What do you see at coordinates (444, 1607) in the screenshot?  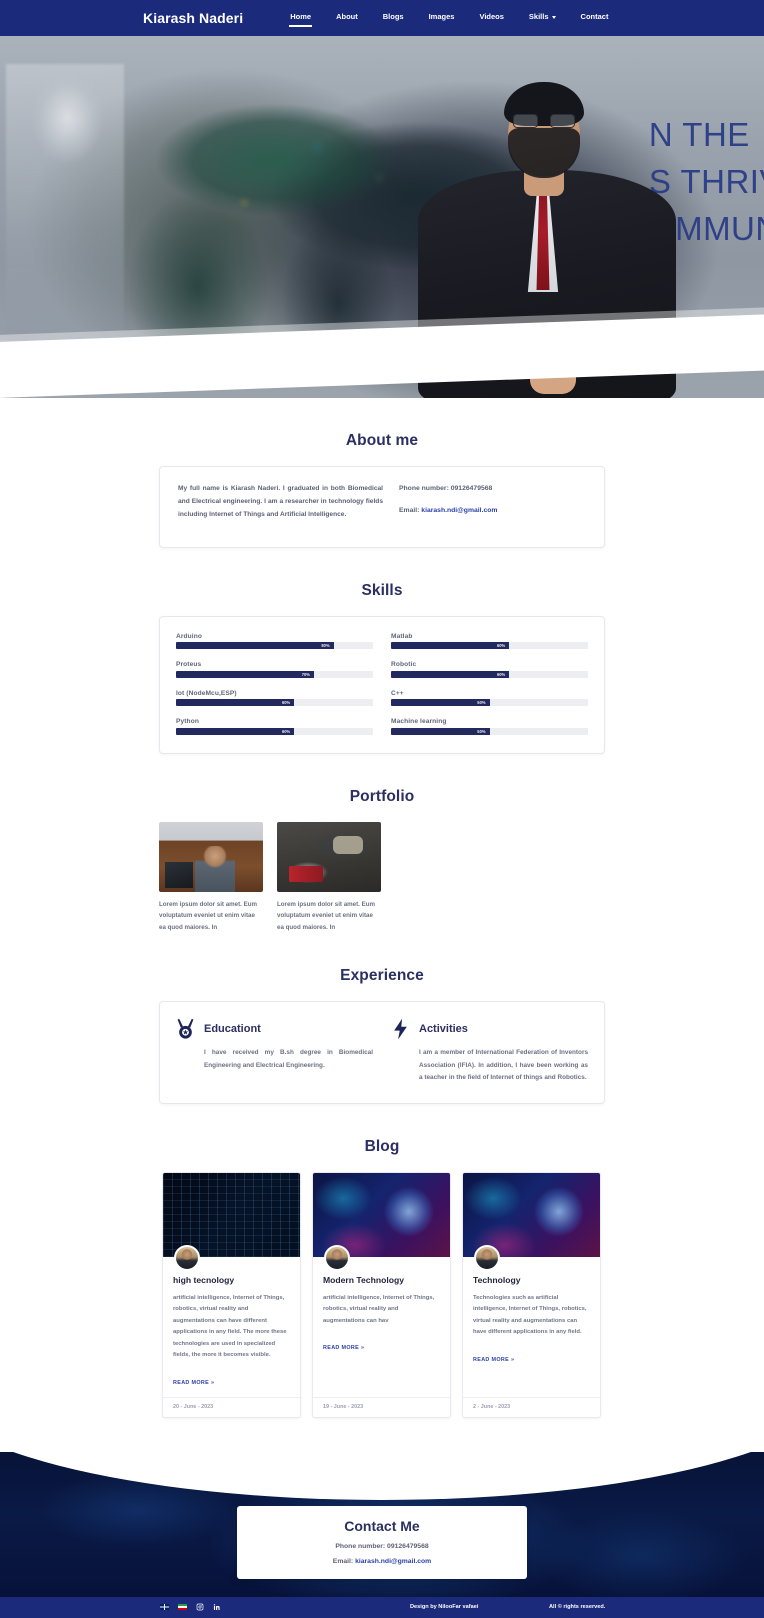 I see `footer-credit: Design by NilooFar vafaei` at bounding box center [444, 1607].